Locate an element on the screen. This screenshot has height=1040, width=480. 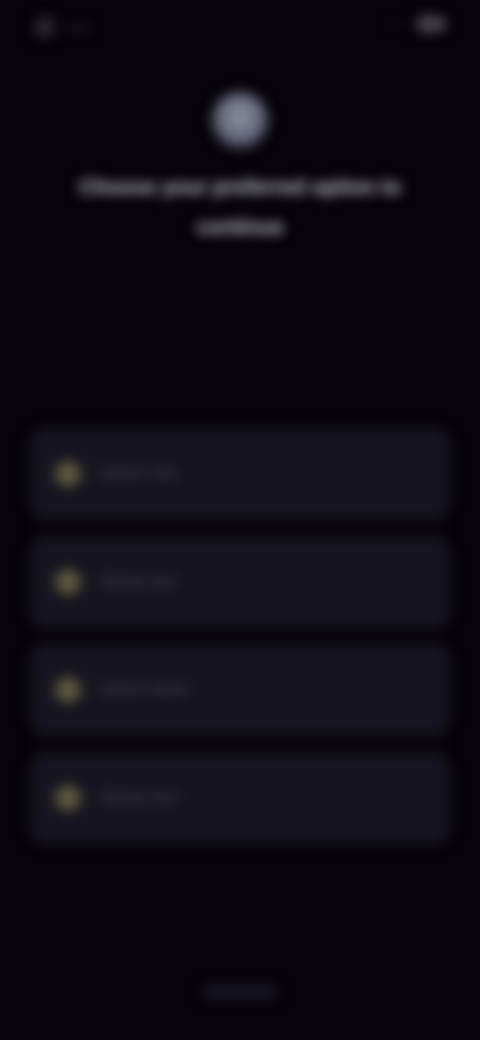
page-title: Choose your preferred option to continue is located at coordinates (239, 207).